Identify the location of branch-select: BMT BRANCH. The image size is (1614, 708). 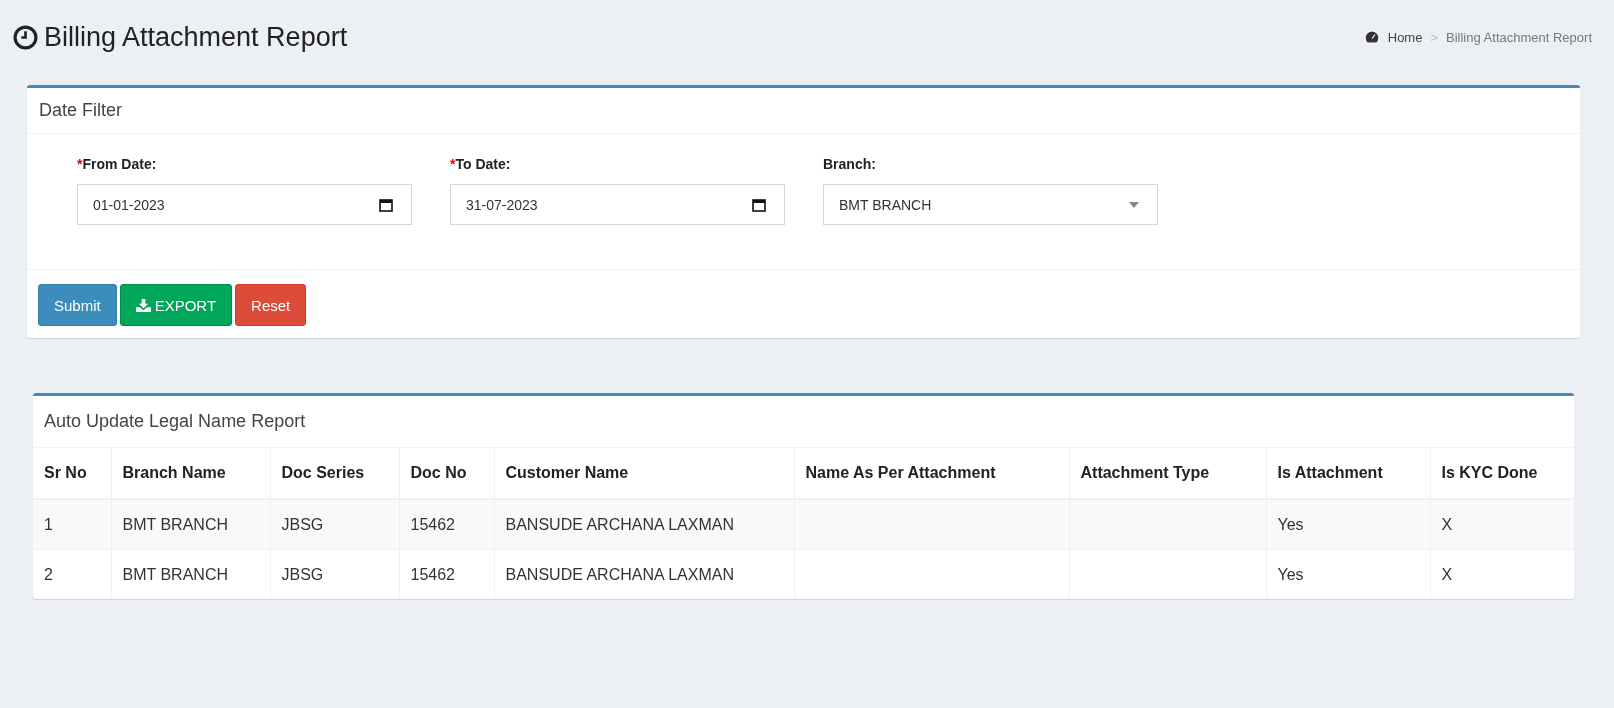
(990, 204).